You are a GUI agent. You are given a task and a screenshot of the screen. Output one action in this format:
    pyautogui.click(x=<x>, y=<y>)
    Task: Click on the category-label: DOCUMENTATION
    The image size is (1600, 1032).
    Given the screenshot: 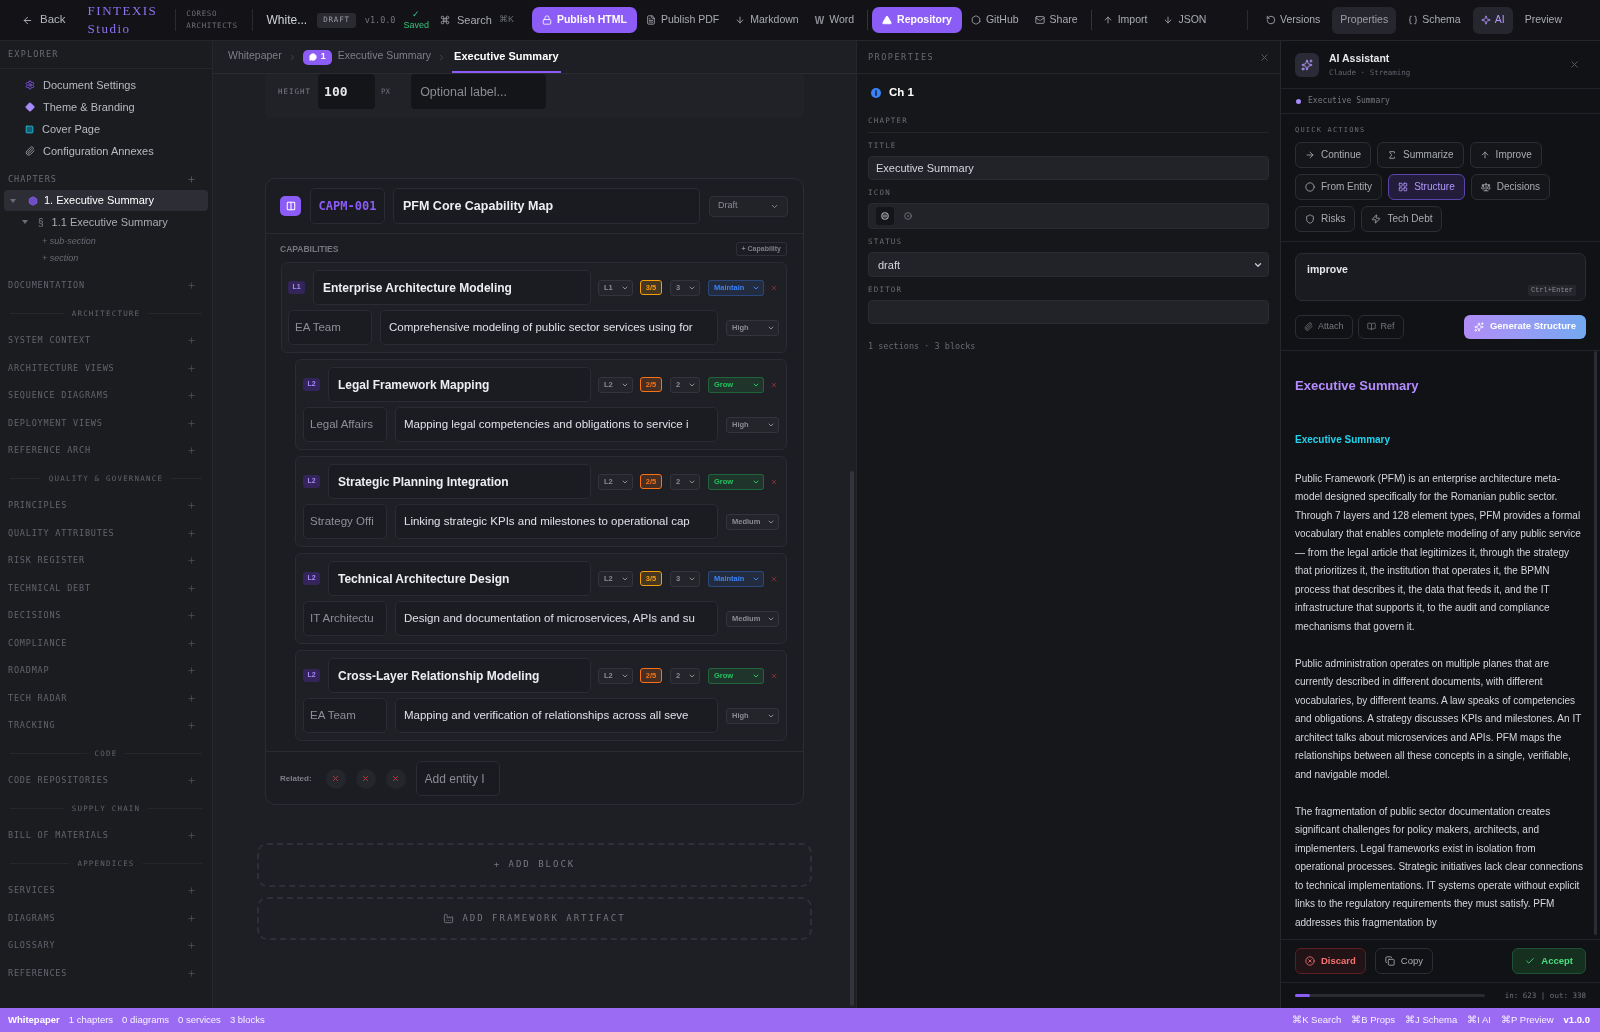 What is the action you would take?
    pyautogui.click(x=46, y=286)
    